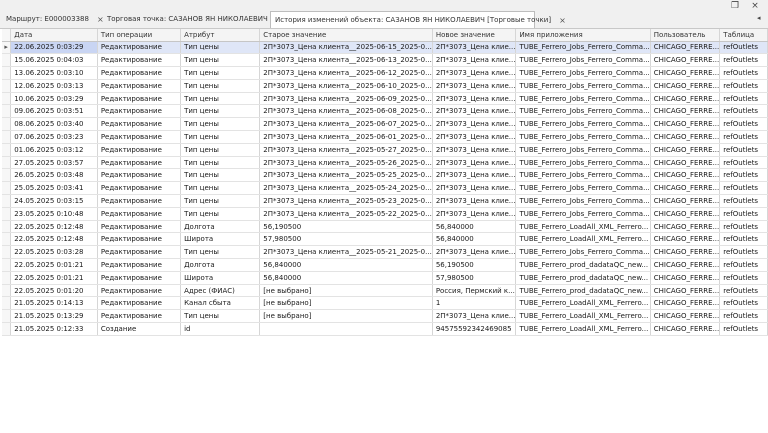 The width and height of the screenshot is (768, 433). What do you see at coordinates (474, 265) in the screenshot?
I see `cell-new-value: 56,190500` at bounding box center [474, 265].